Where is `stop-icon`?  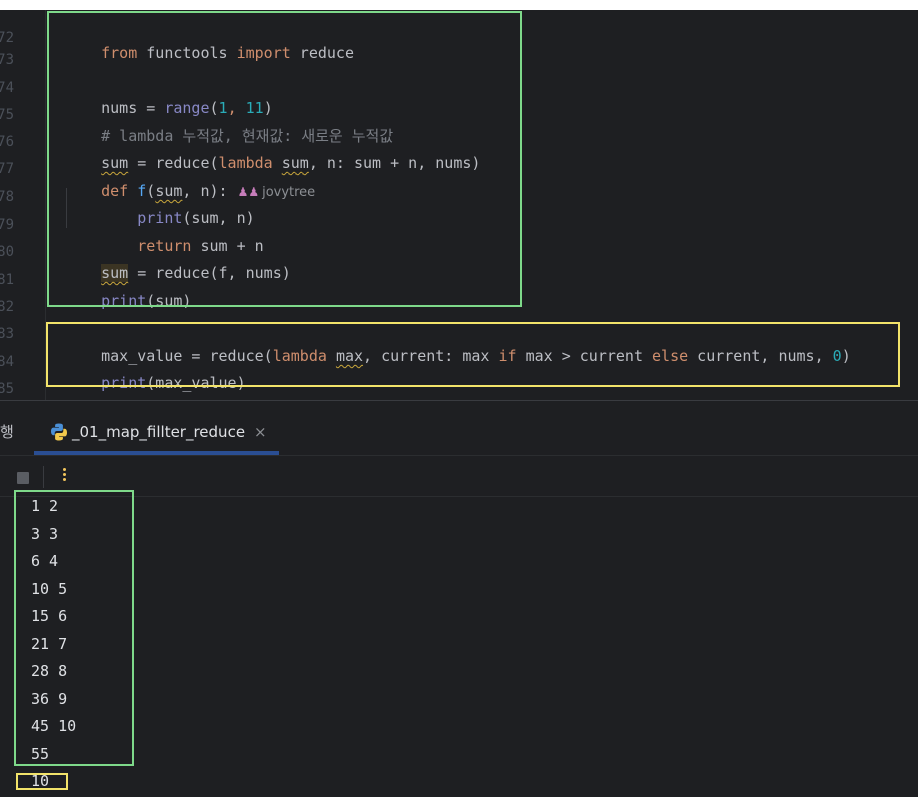
stop-icon is located at coordinates (23, 478).